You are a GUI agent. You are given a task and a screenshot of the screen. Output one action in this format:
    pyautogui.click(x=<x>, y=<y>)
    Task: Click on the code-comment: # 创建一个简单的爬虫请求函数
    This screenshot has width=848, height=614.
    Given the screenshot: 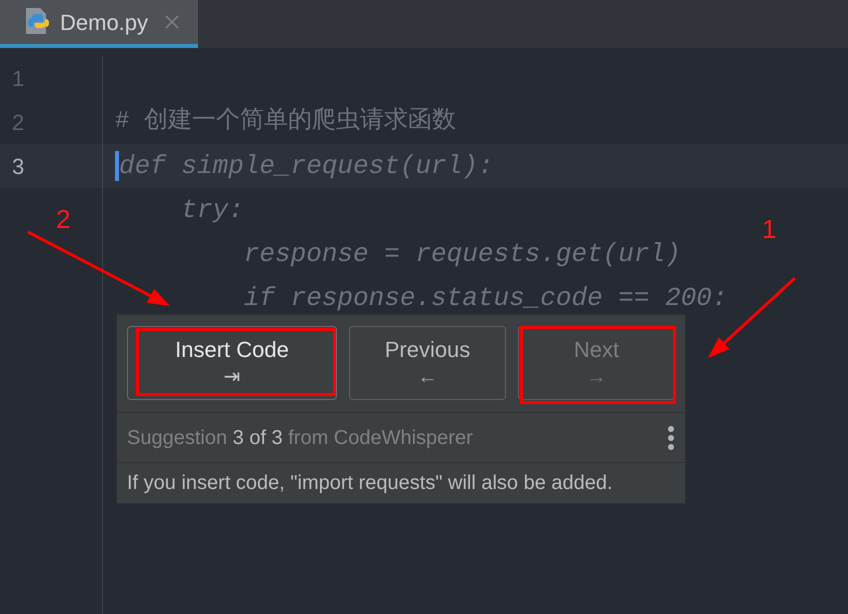 What is the action you would take?
    pyautogui.click(x=285, y=121)
    